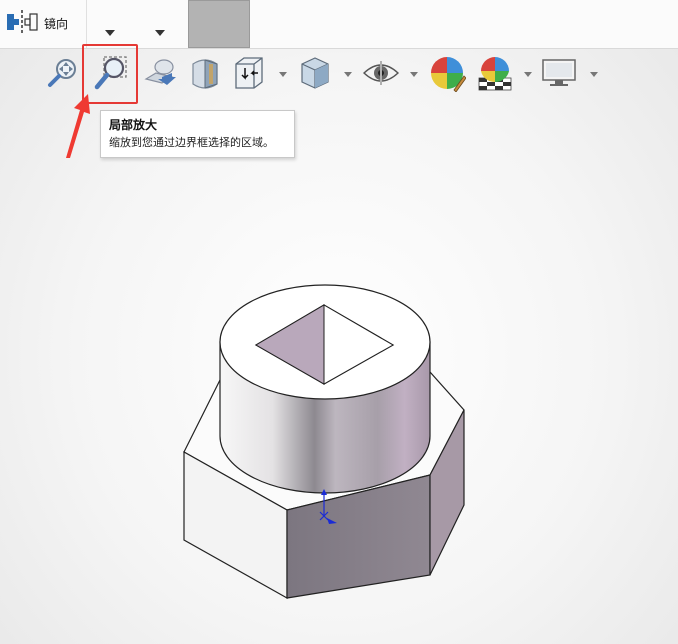 The width and height of the screenshot is (678, 644). I want to click on previous-view-button, so click(159, 74).